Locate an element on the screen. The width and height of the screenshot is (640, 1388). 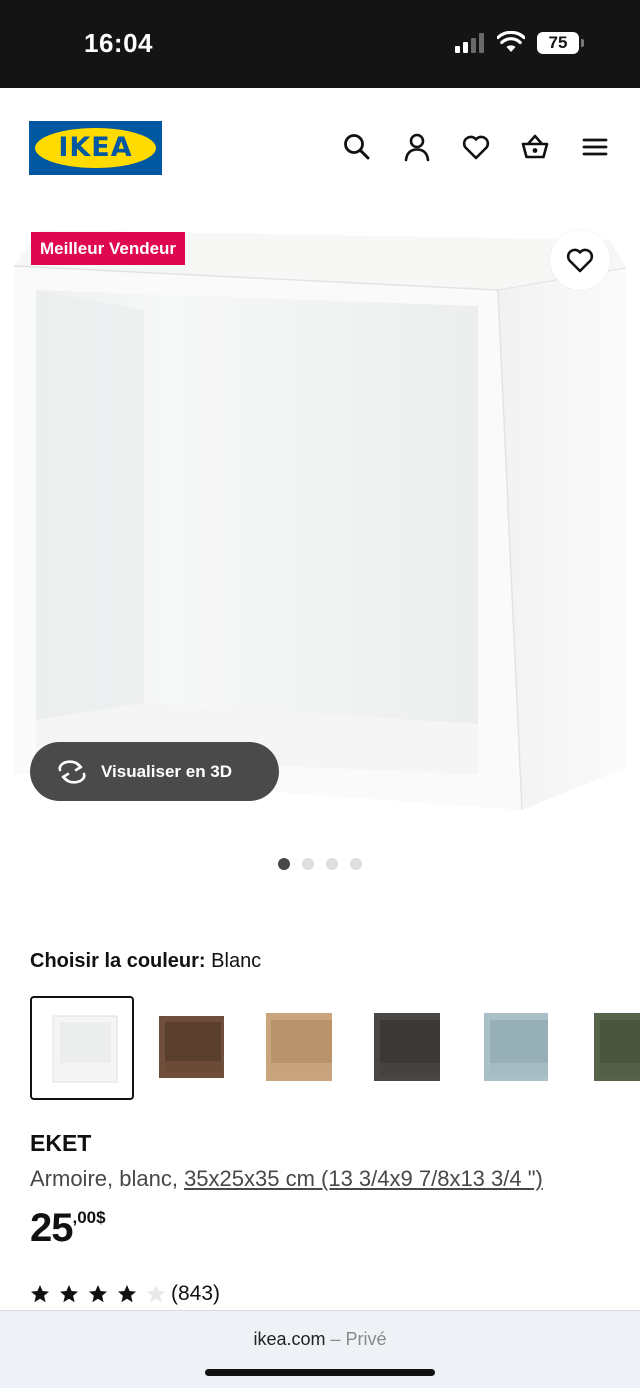
menu-icon is located at coordinates (595, 147).